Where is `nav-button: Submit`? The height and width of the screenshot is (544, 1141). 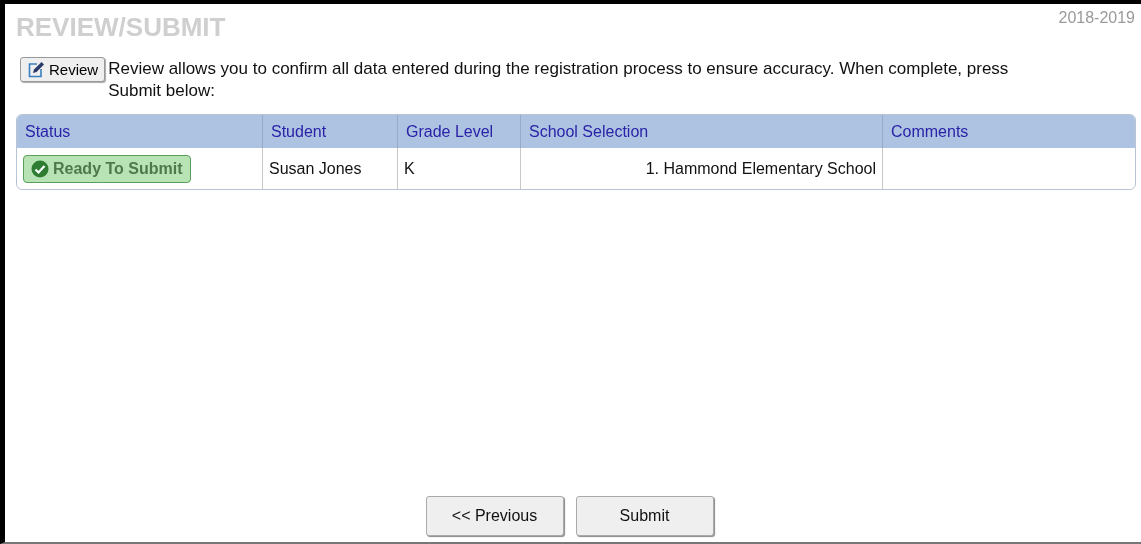 nav-button: Submit is located at coordinates (644, 516).